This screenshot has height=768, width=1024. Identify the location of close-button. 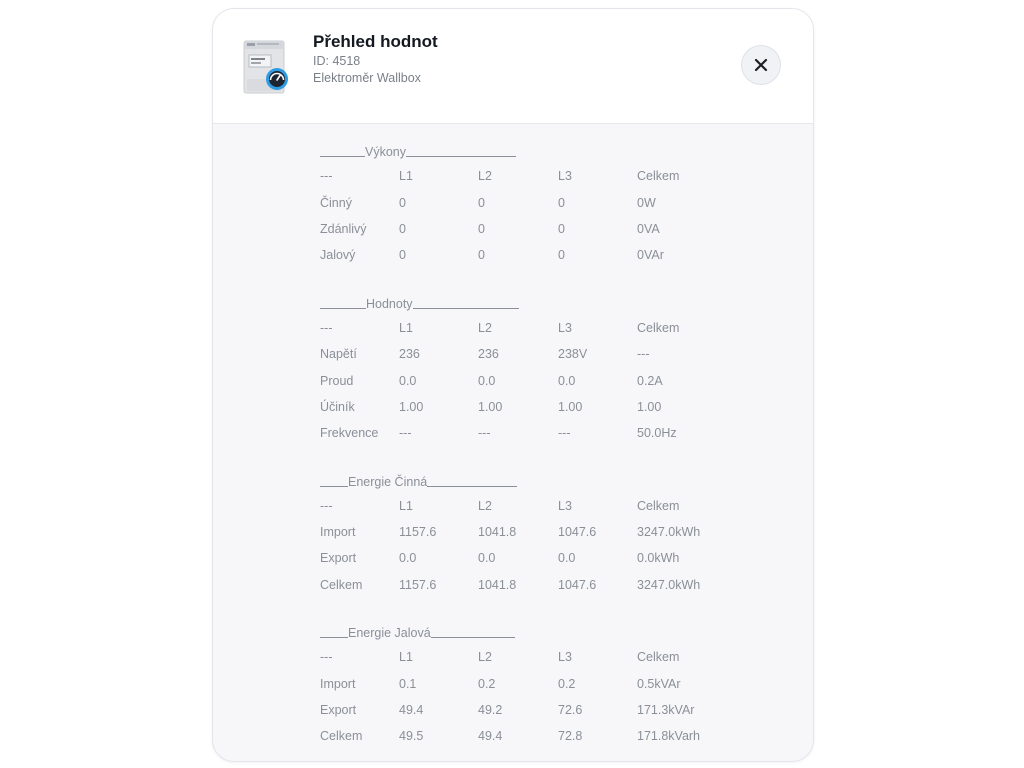
(761, 65).